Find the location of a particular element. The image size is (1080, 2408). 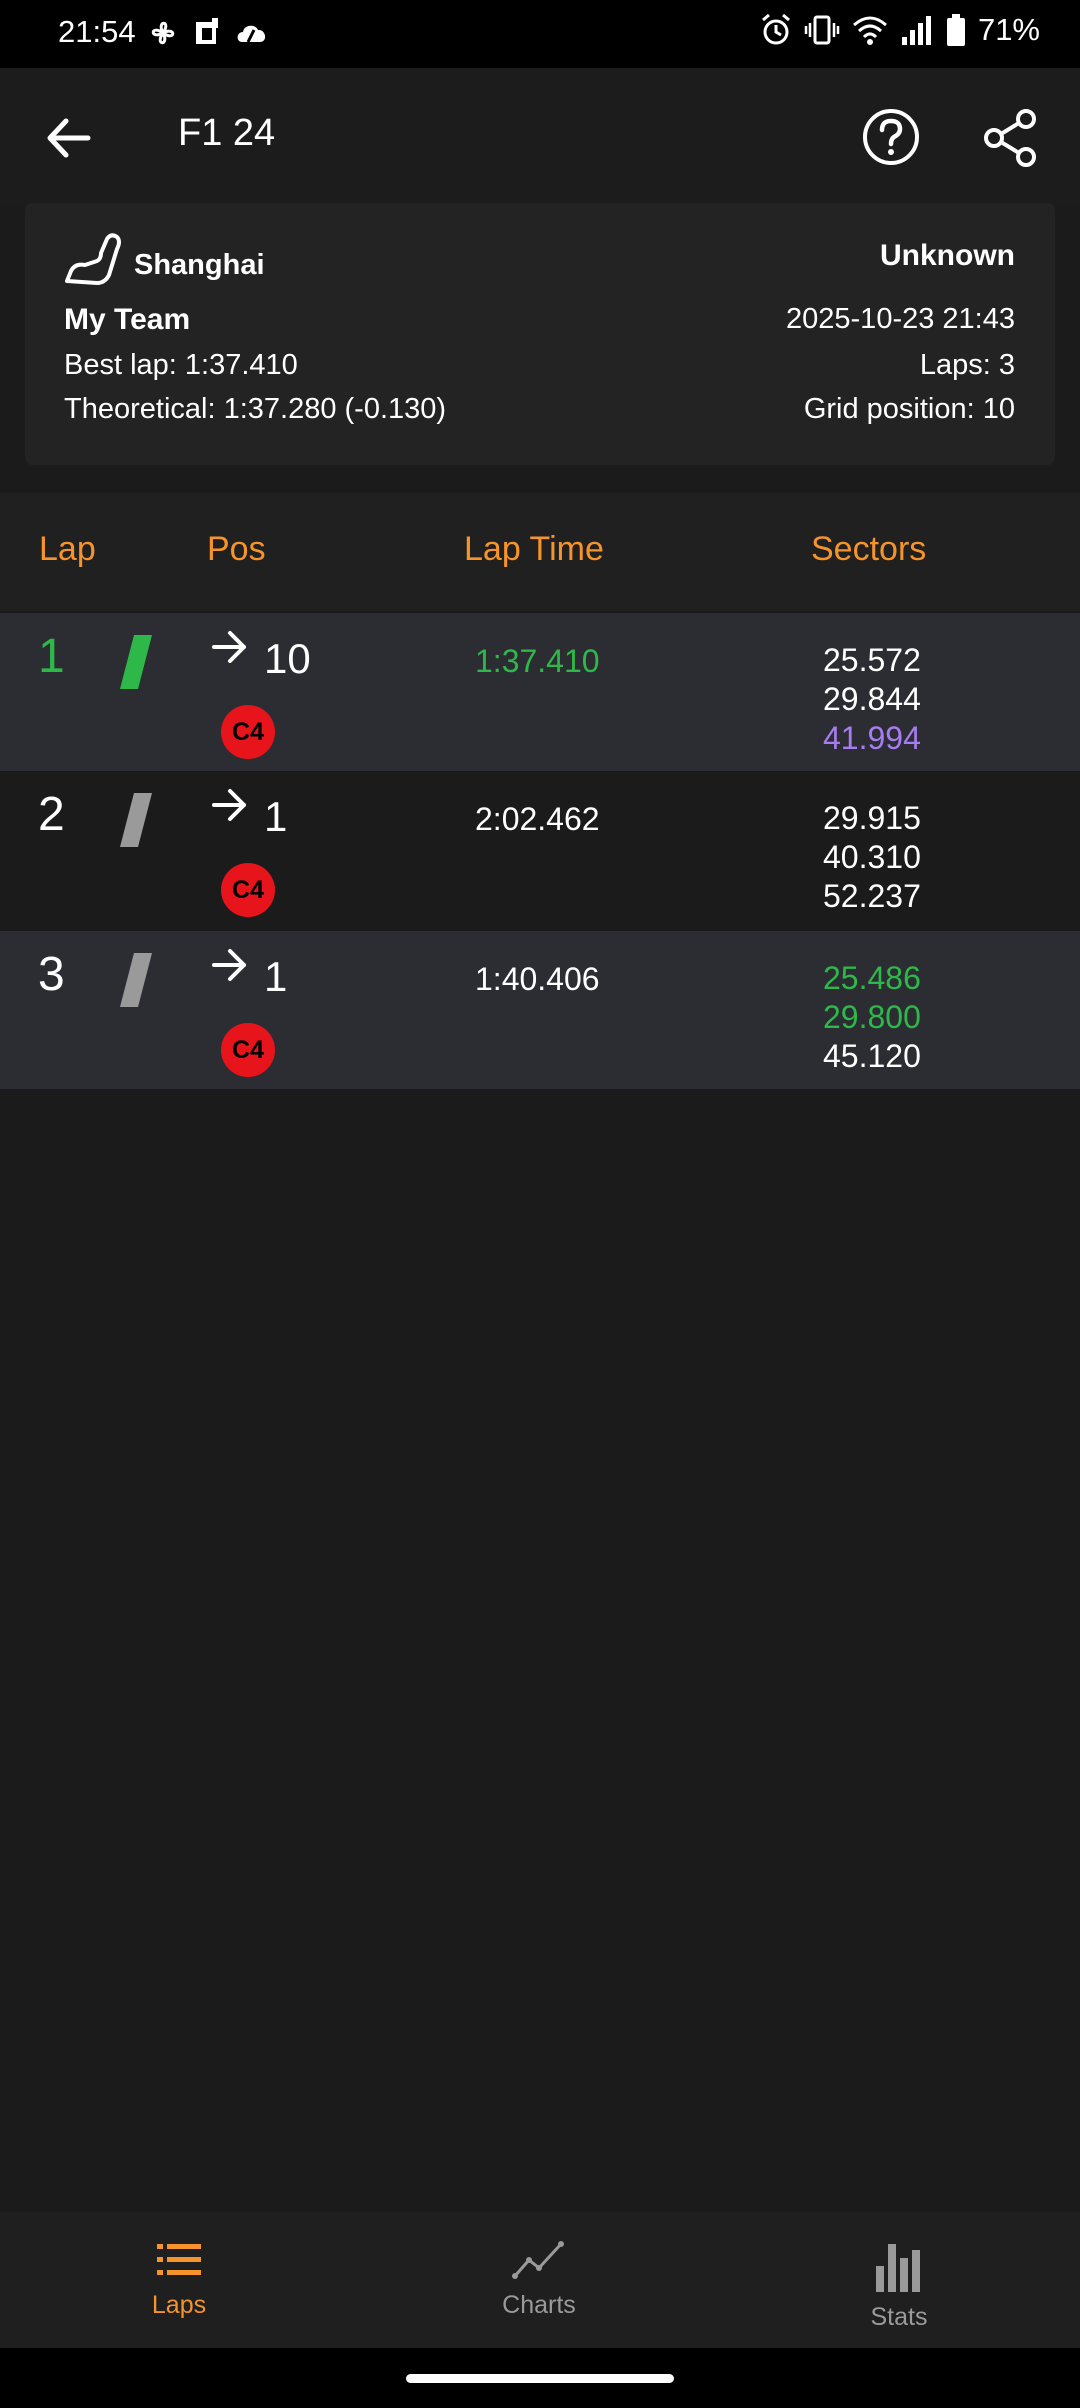

wifi-icon is located at coordinates (869, 30).